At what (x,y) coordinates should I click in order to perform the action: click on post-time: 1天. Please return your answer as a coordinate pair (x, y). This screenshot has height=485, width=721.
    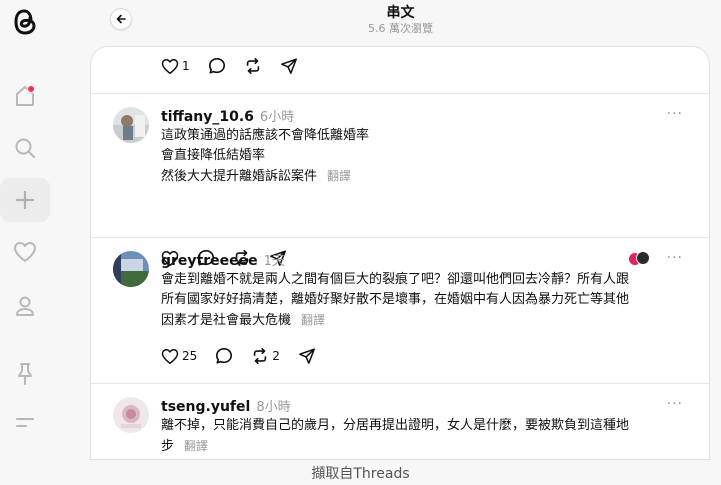
    Looking at the image, I should click on (274, 261).